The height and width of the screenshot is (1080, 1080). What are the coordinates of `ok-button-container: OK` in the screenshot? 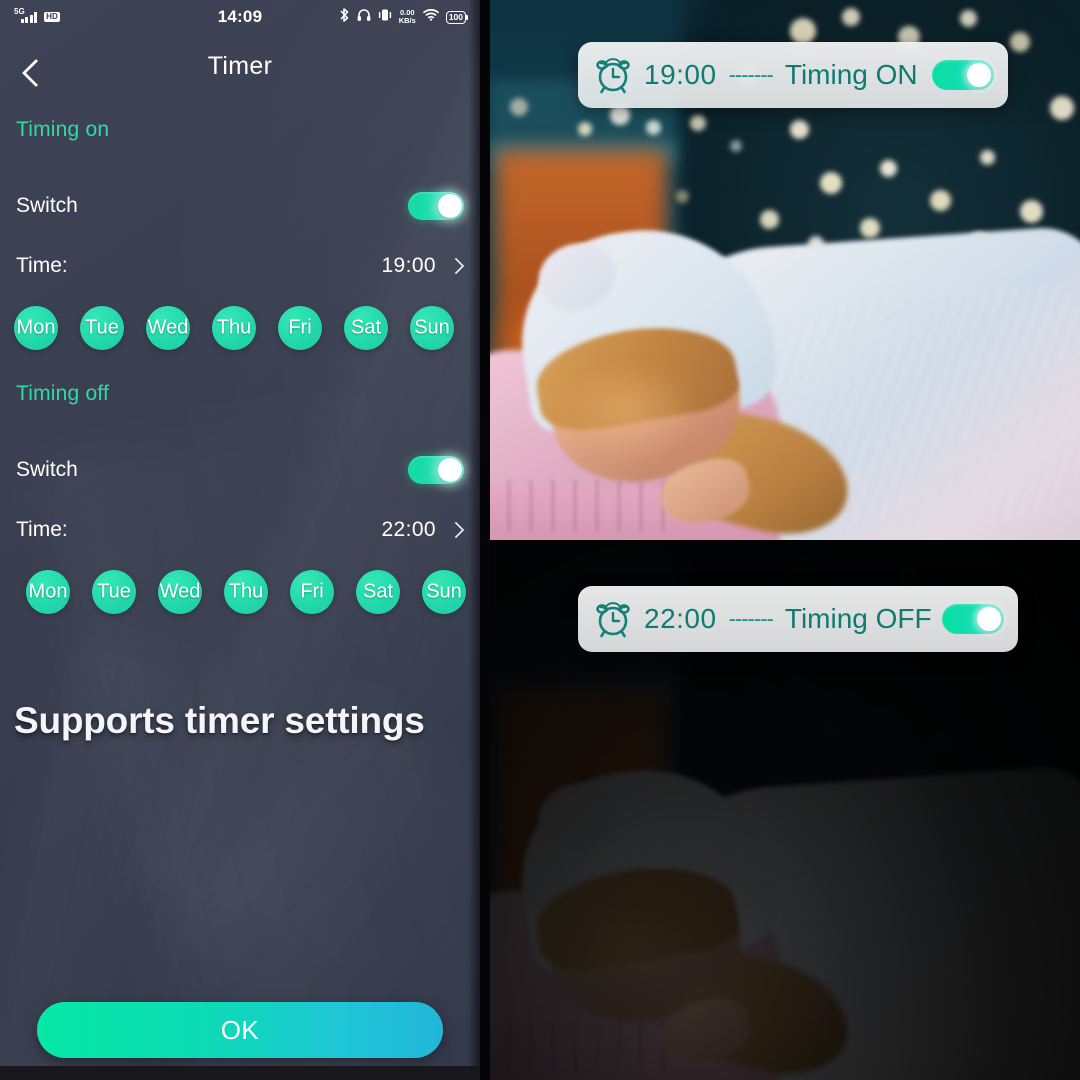 It's located at (240, 1030).